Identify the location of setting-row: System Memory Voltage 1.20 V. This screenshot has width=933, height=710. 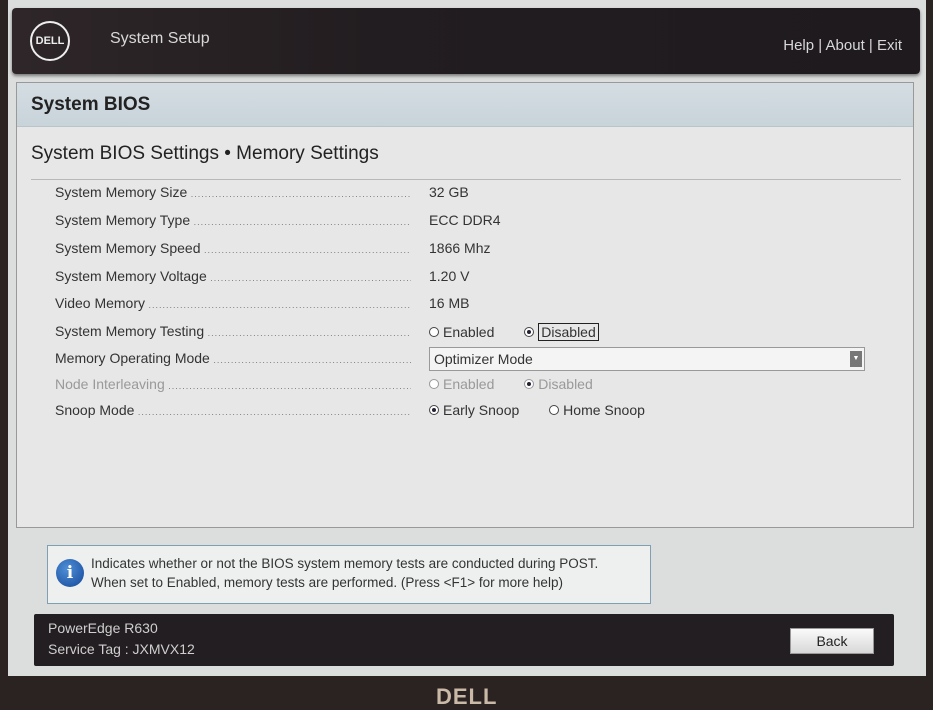
(475, 279).